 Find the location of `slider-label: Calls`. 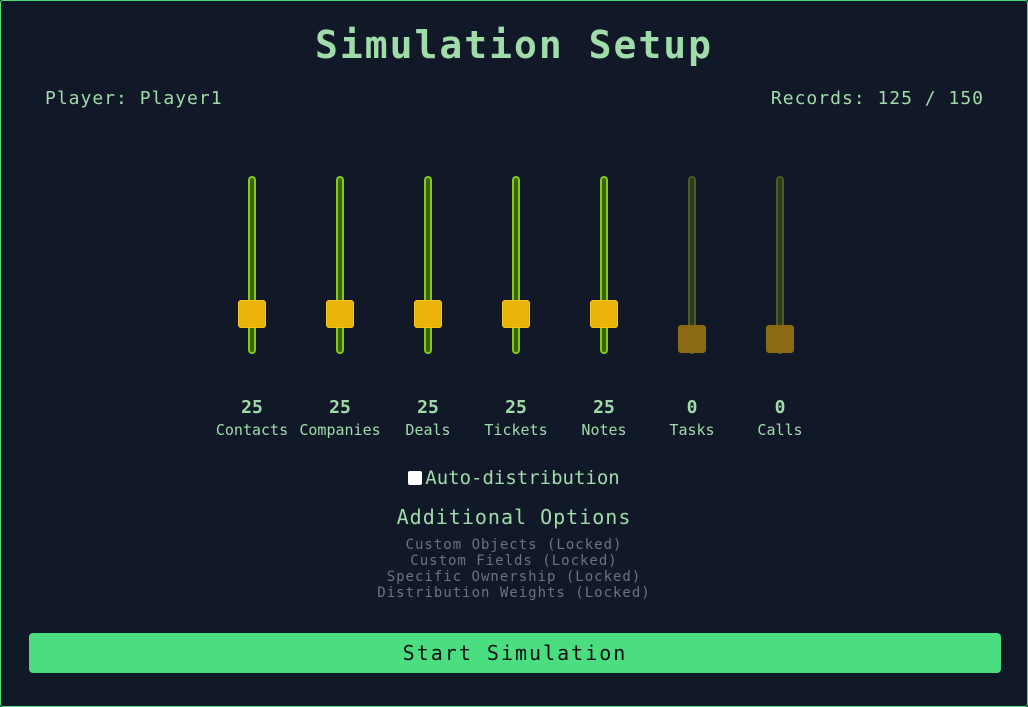

slider-label: Calls is located at coordinates (780, 430).